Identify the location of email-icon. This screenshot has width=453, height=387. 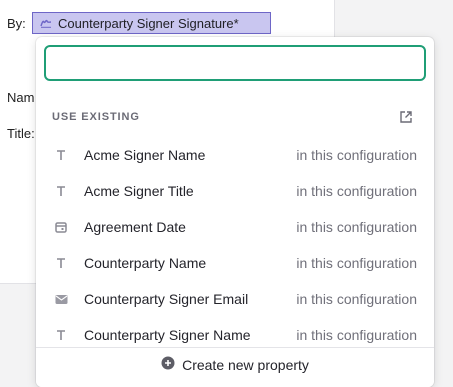
(61, 299).